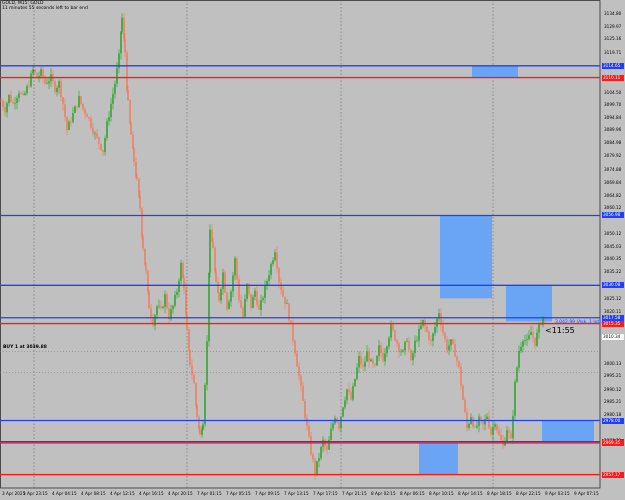 Image resolution: width=625 pixels, height=500 pixels. I want to click on price-tick-label: 3104.50, so click(613, 92).